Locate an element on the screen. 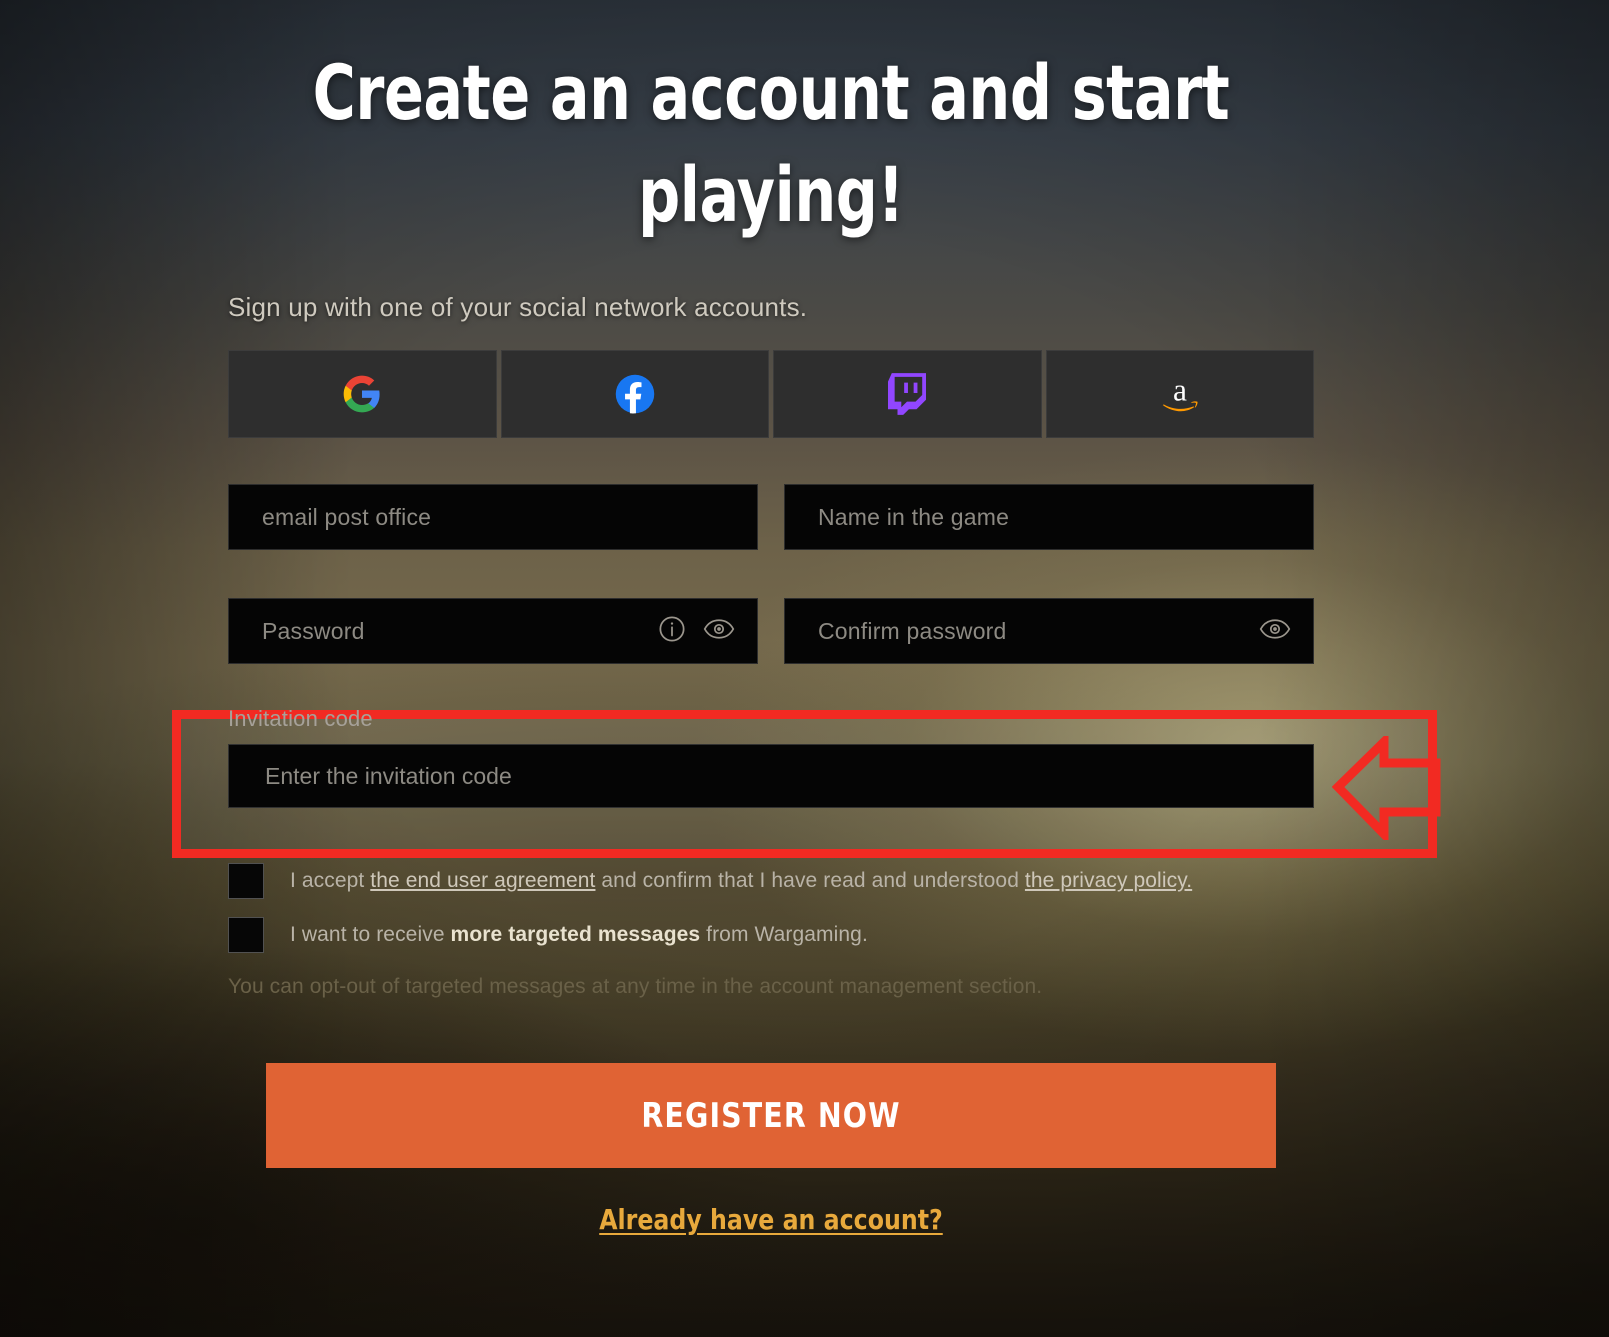 The height and width of the screenshot is (1337, 1609). twitch-icon is located at coordinates (907, 394).